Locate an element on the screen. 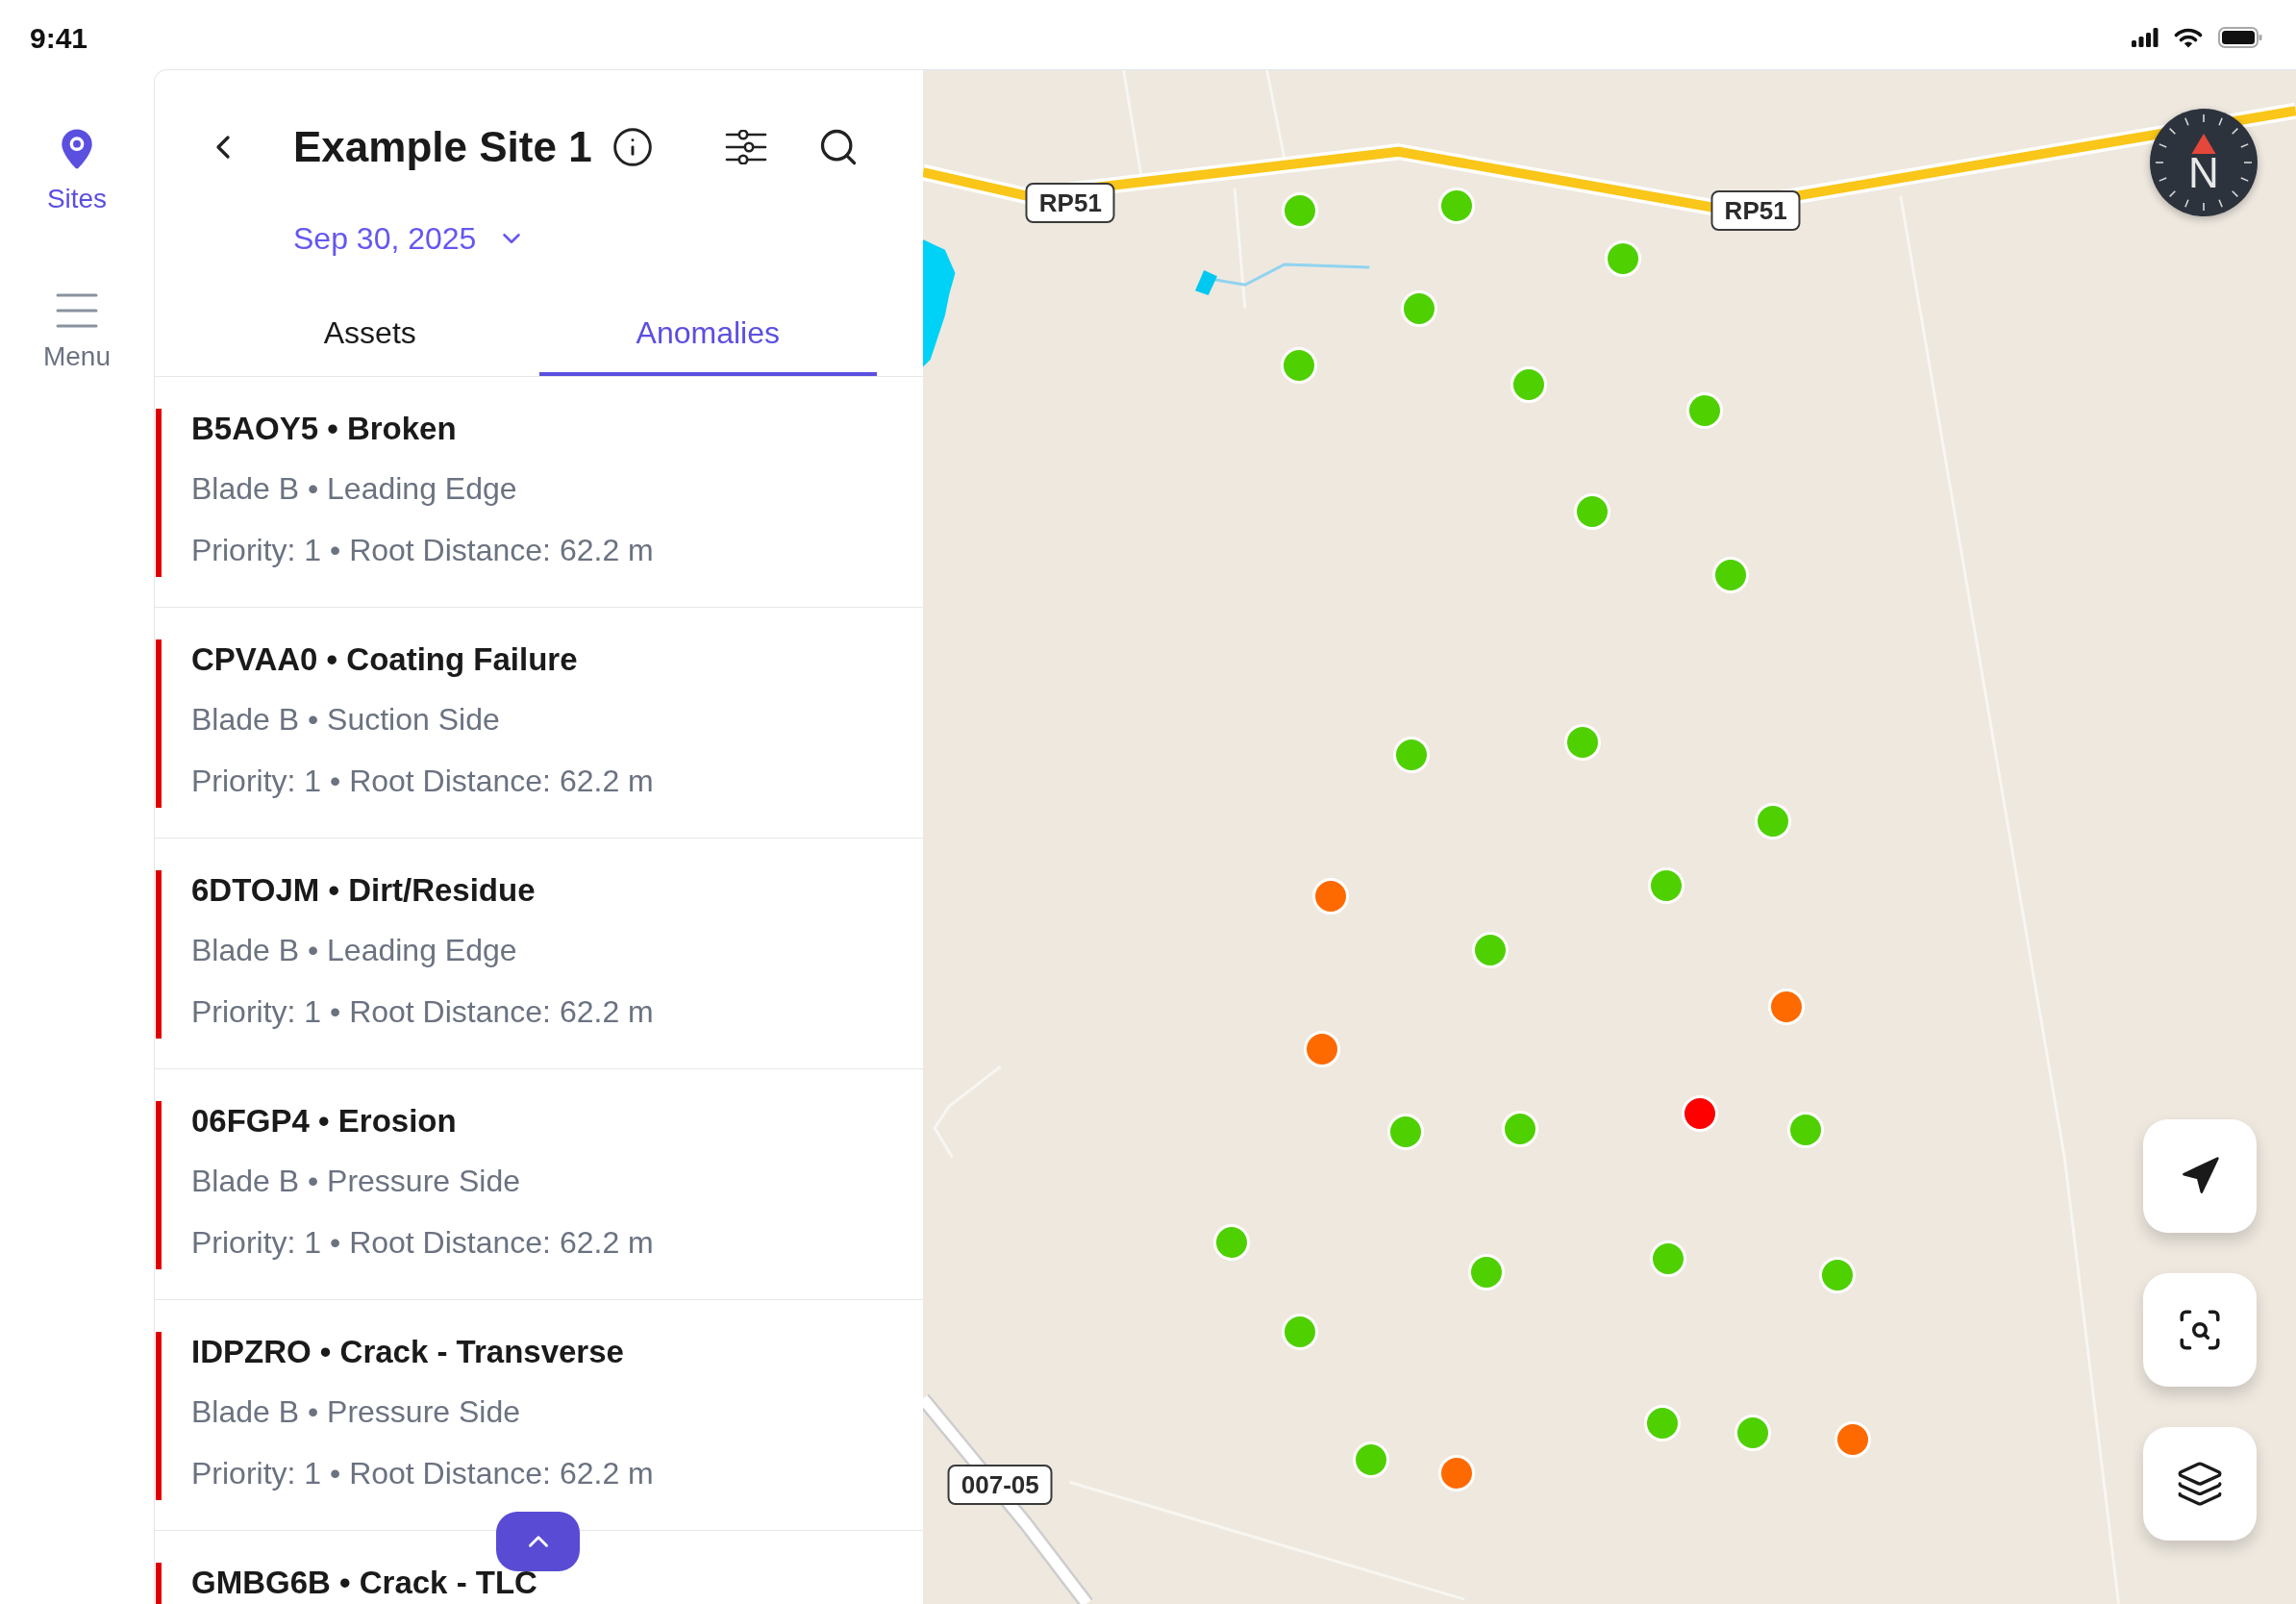 The width and height of the screenshot is (2296, 1604). site-title: Example Site 1 is located at coordinates (442, 147).